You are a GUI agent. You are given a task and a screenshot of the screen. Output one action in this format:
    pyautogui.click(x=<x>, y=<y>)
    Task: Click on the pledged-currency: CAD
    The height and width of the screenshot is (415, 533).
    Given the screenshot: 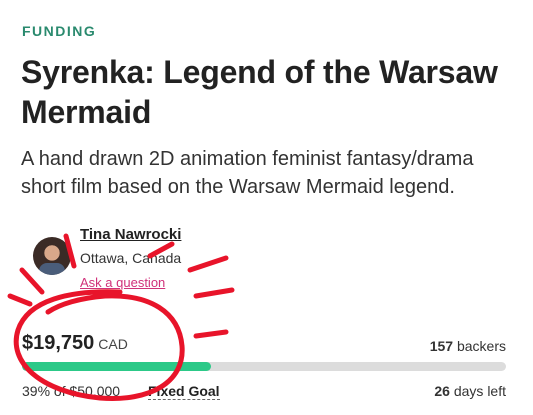 What is the action you would take?
    pyautogui.click(x=113, y=344)
    